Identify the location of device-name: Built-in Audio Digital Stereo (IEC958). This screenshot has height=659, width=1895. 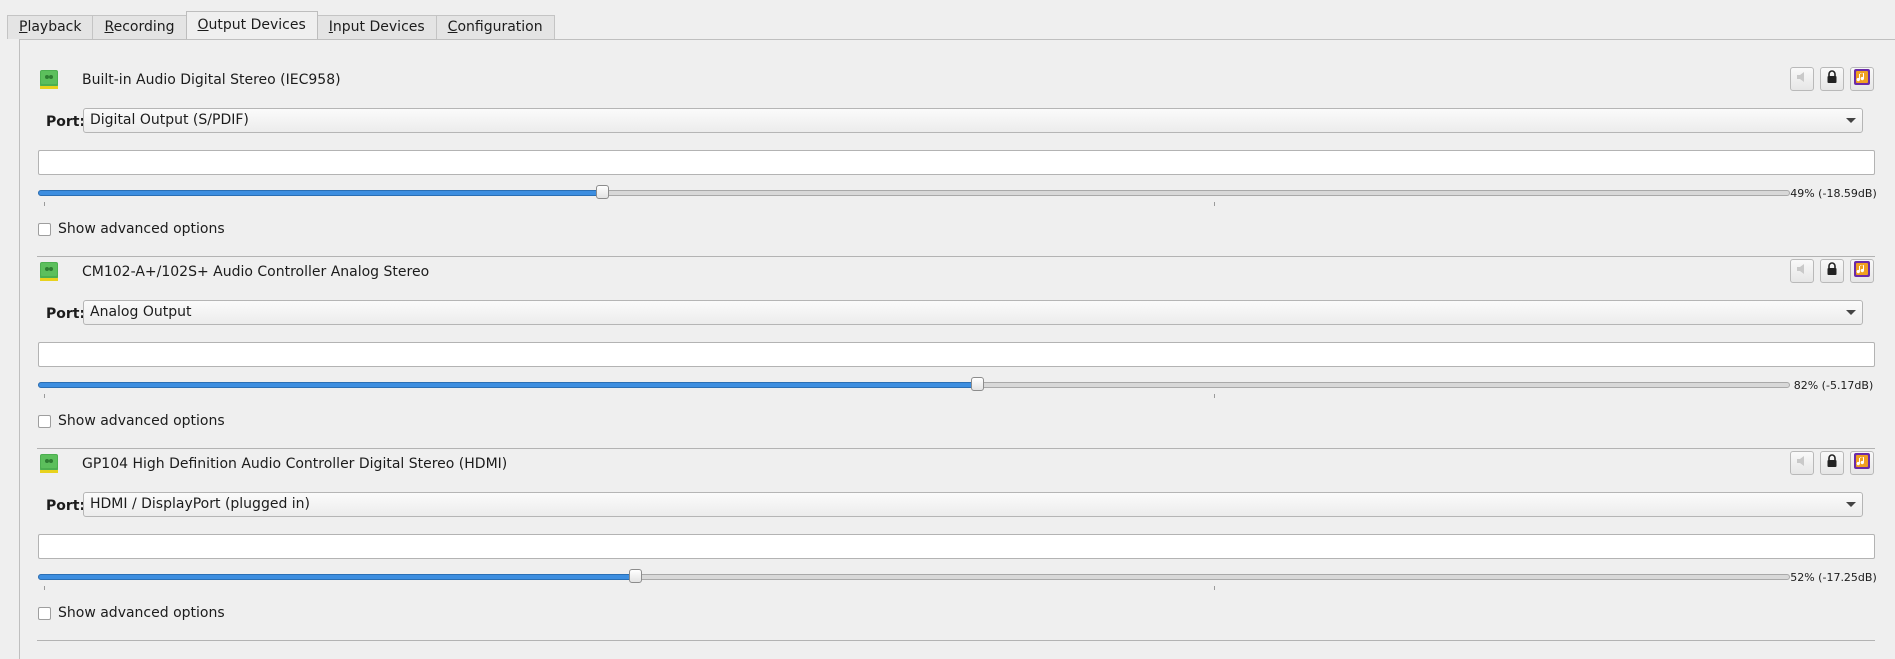
(211, 80).